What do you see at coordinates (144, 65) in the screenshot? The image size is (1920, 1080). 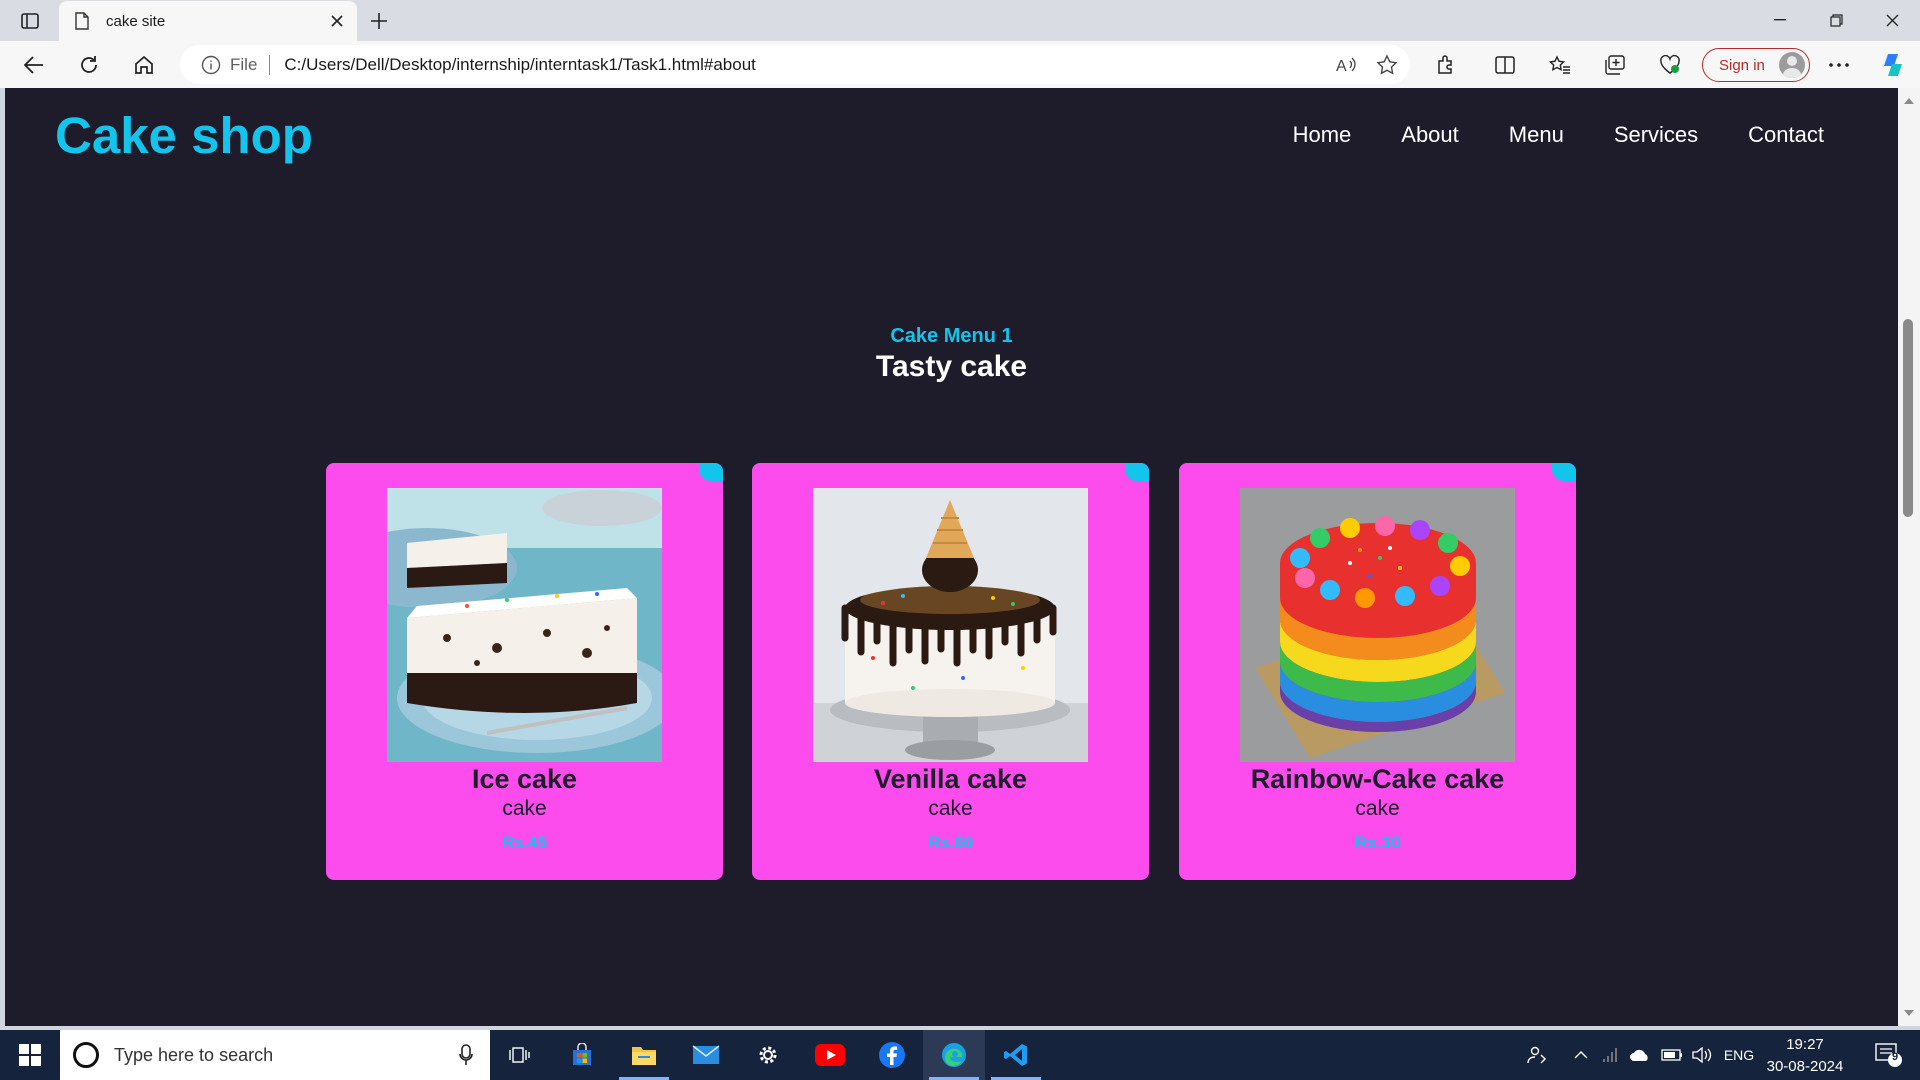 I see `home-icon` at bounding box center [144, 65].